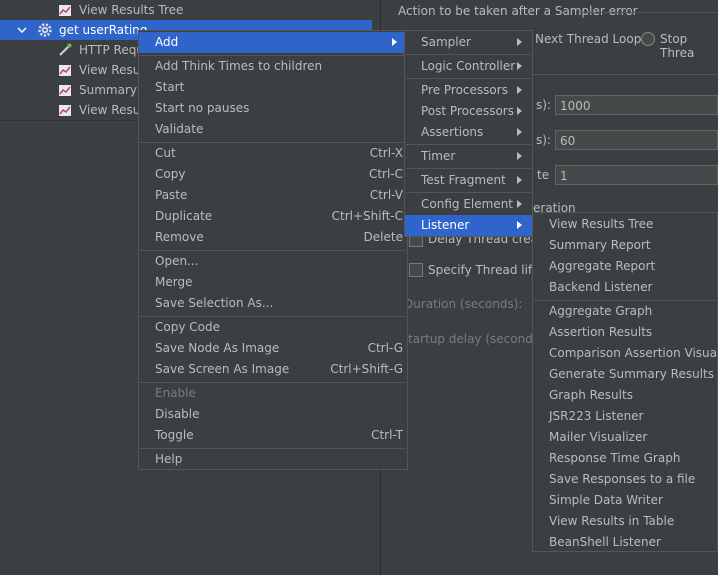 The height and width of the screenshot is (575, 718). Describe the element at coordinates (386, 153) in the screenshot. I see `menu-item-shortcut: Ctrl-X` at that location.